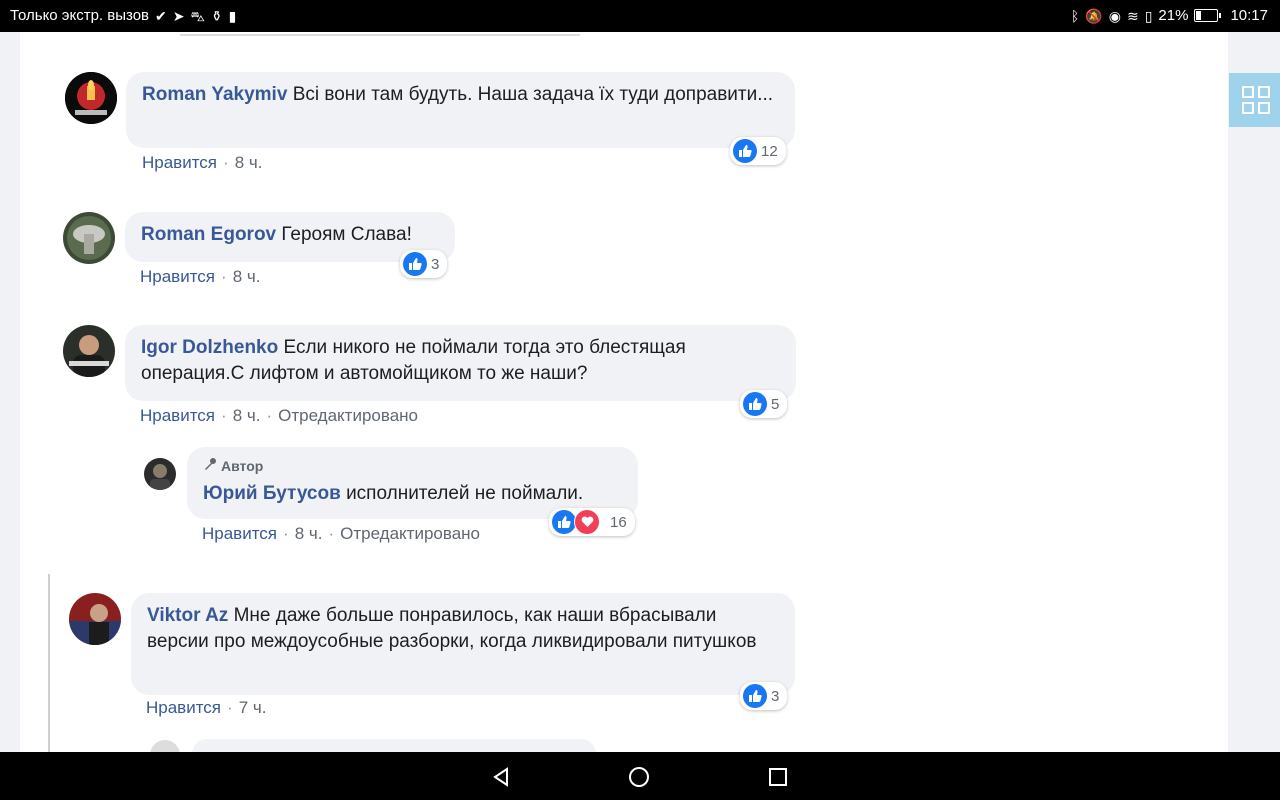 This screenshot has width=1280, height=800. I want to click on author-badge: Автор, so click(413, 466).